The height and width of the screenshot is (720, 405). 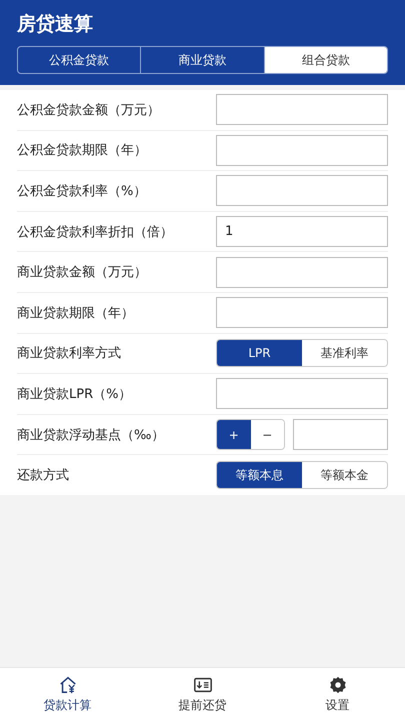 I want to click on plus-button: +, so click(x=233, y=435).